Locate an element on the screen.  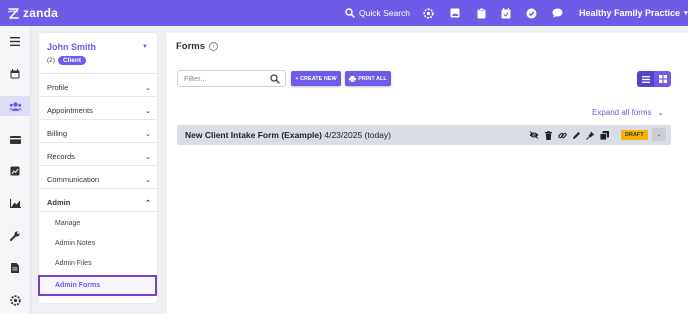
chevron-down-icon: ▾ is located at coordinates (686, 13).